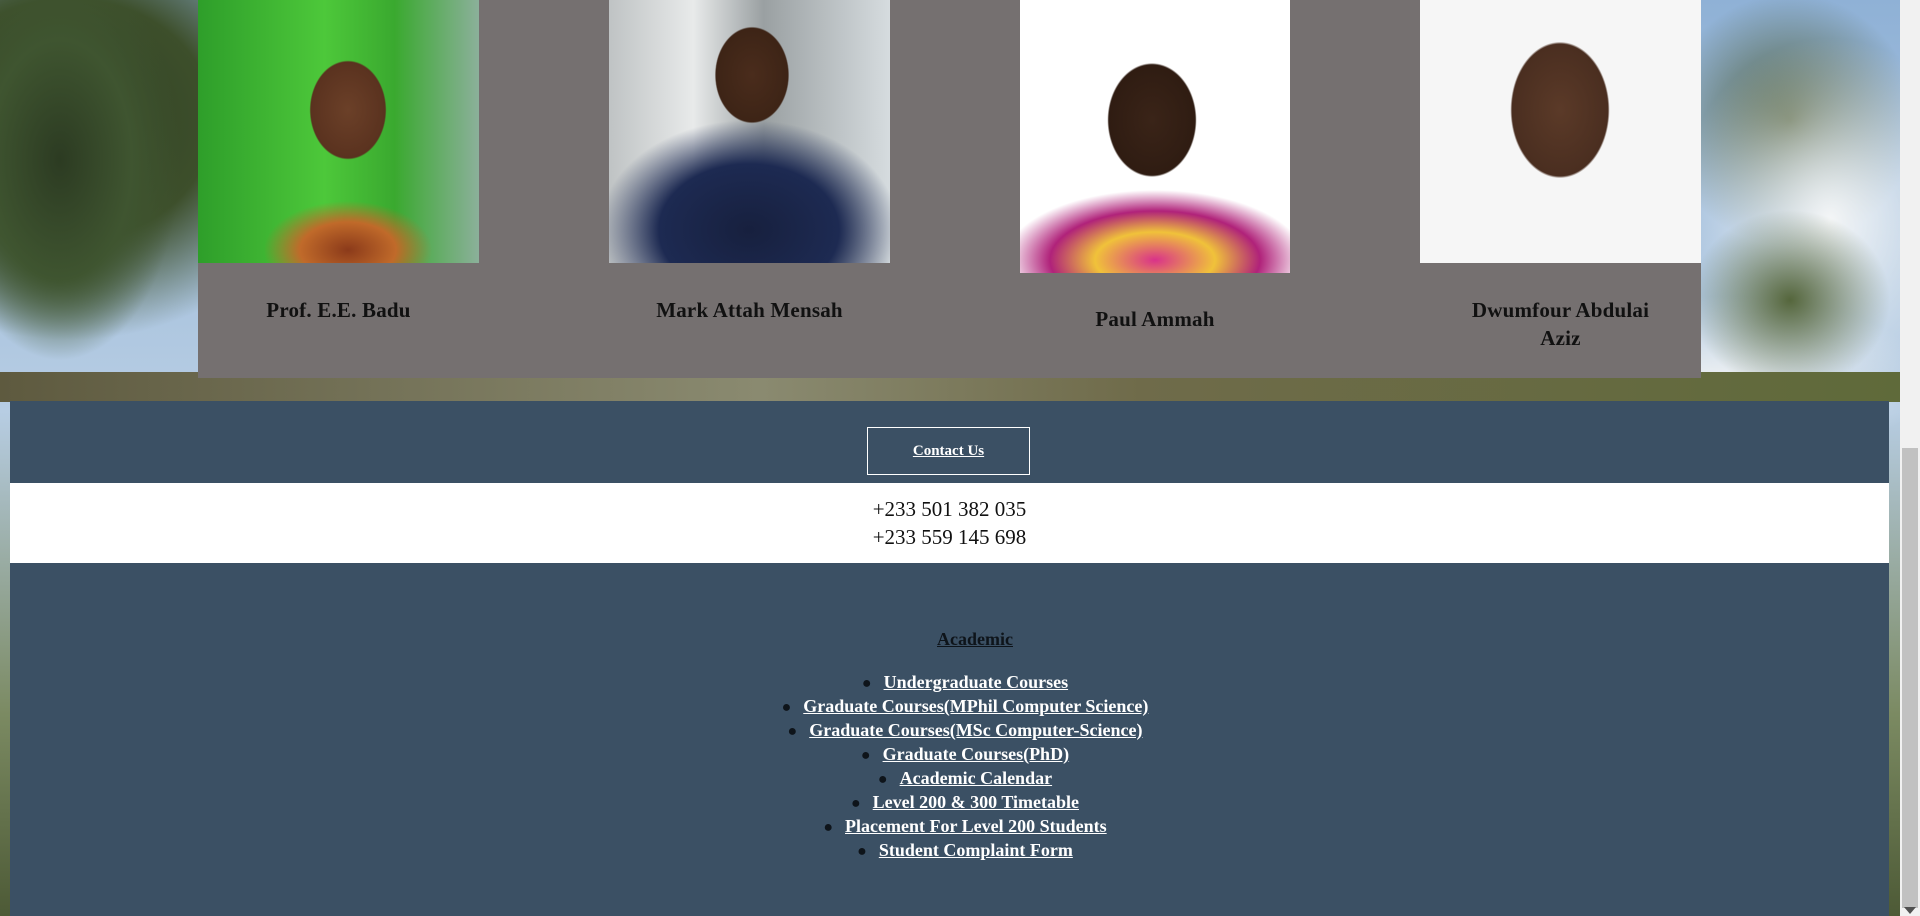  I want to click on list-item: ● Academic Calendar, so click(965, 779).